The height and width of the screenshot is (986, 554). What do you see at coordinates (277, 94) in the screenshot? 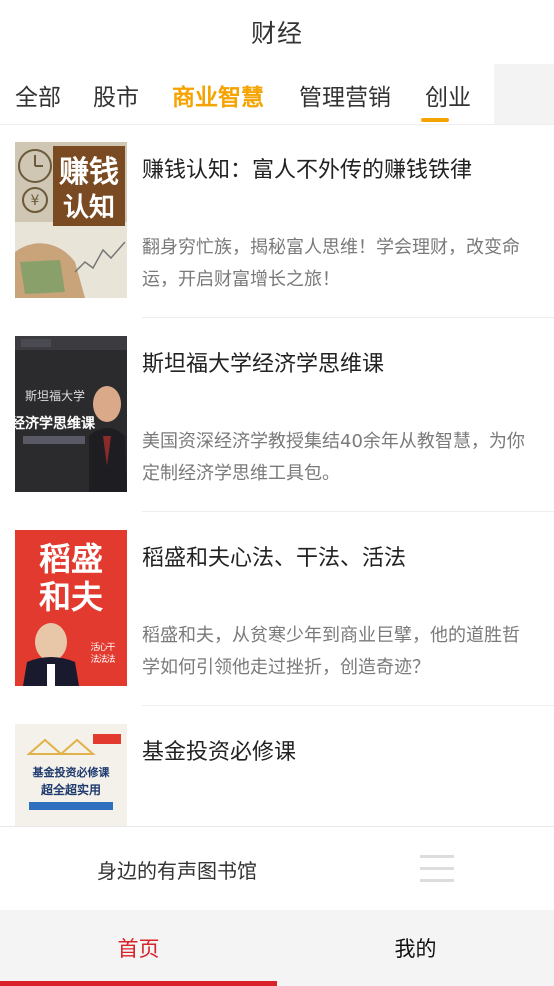
I see `category-tabs: 全部 股市 商业智慧 管理营销 创业` at bounding box center [277, 94].